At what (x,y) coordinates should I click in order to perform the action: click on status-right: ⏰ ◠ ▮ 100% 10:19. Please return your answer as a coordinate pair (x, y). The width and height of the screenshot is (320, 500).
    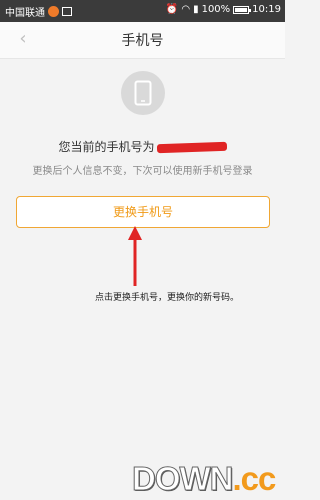
    Looking at the image, I should click on (223, 9).